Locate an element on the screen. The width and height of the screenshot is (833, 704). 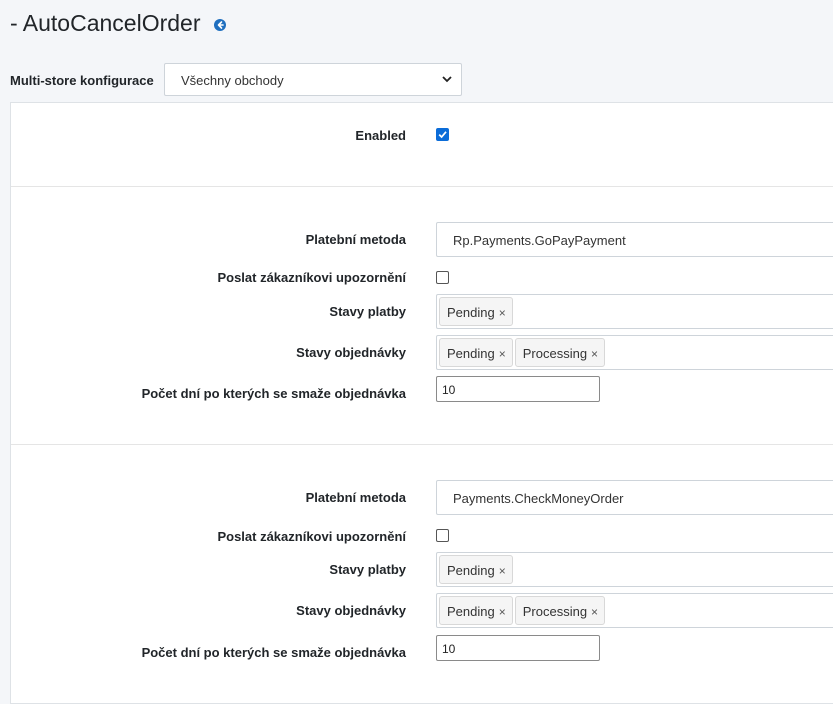
multistore-label: Multi-store konfigurace is located at coordinates (82, 80).